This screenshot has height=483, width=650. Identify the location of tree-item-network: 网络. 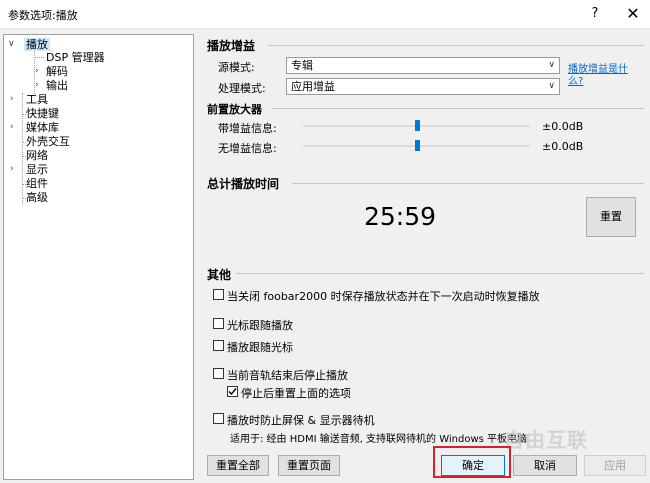
(37, 155).